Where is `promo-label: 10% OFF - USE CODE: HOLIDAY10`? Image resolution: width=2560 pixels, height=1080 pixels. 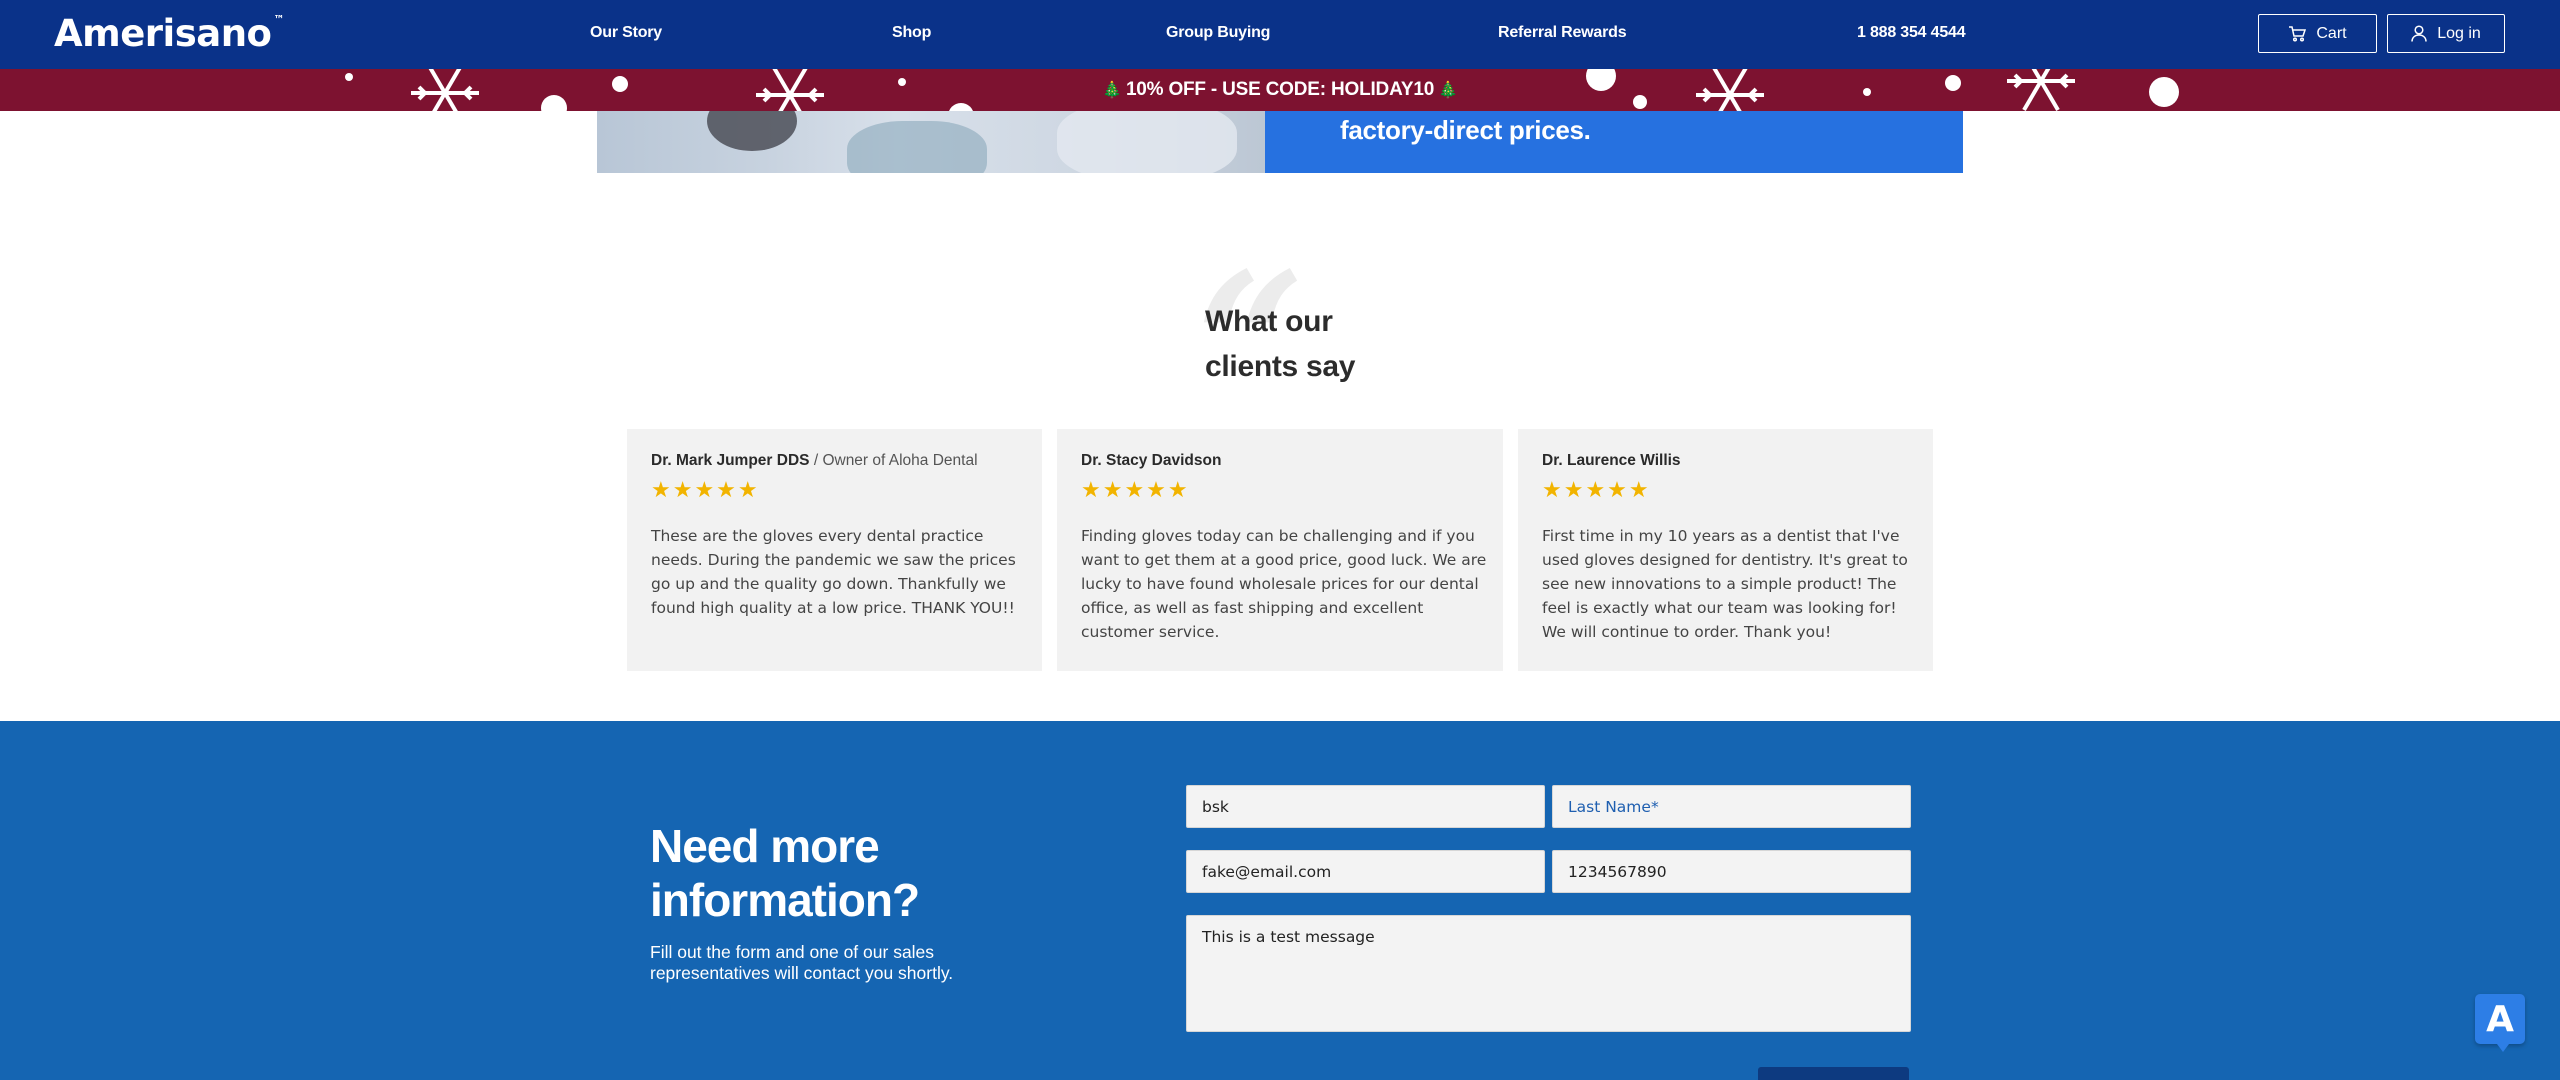
promo-label: 10% OFF - USE CODE: HOLIDAY10 is located at coordinates (1280, 89).